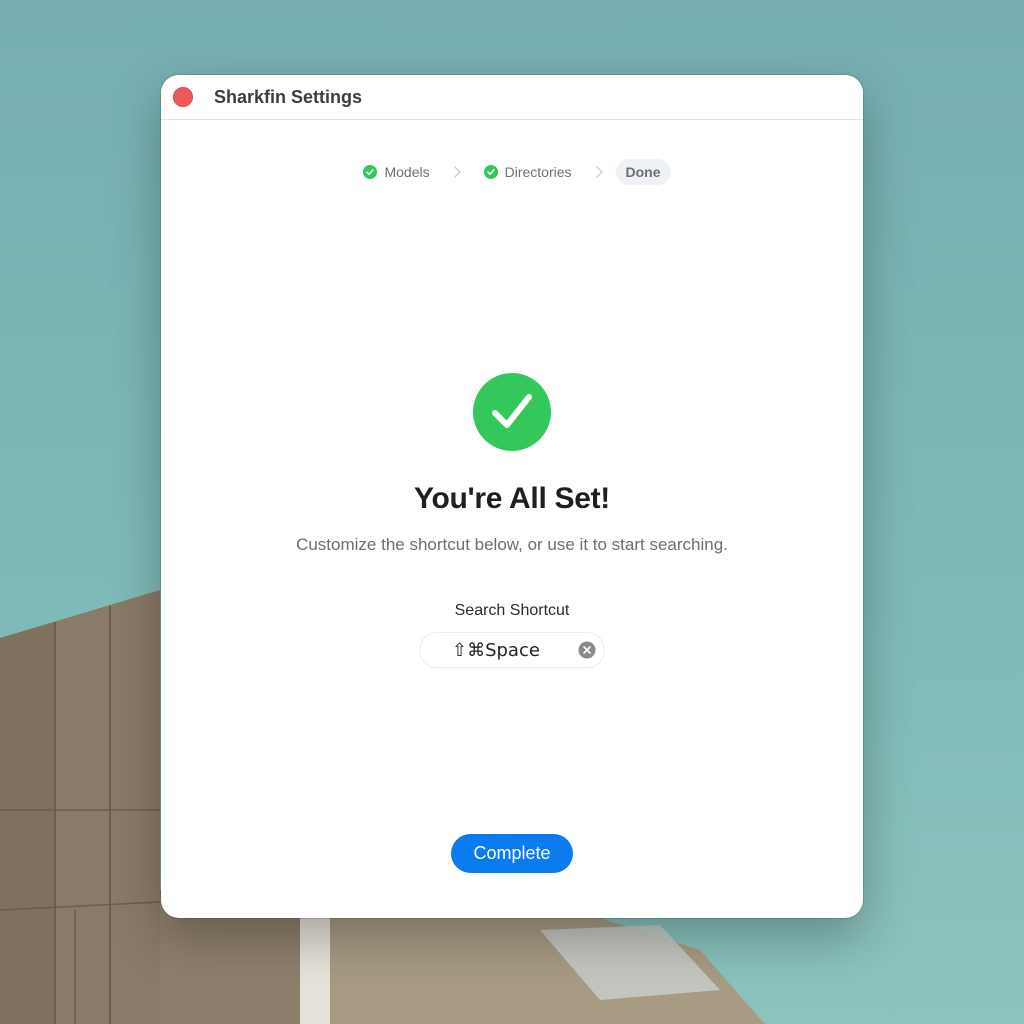 The width and height of the screenshot is (1024, 1024). I want to click on complete-button: Complete, so click(512, 853).